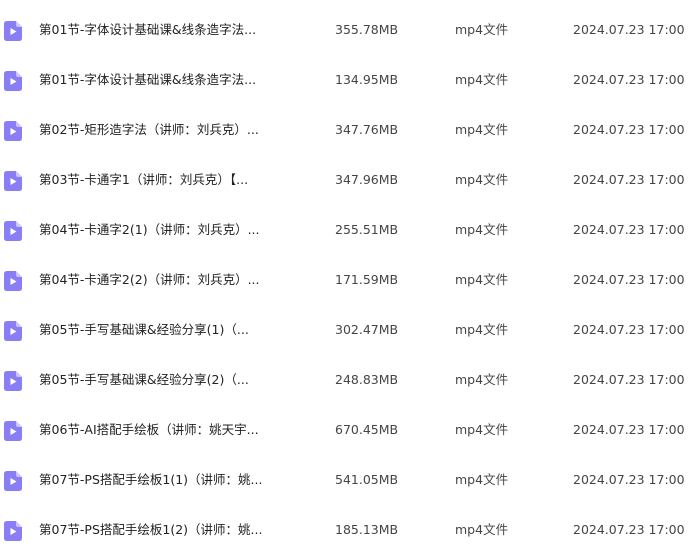 The width and height of the screenshot is (689, 555). I want to click on file-size: 670.45MB, so click(367, 429).